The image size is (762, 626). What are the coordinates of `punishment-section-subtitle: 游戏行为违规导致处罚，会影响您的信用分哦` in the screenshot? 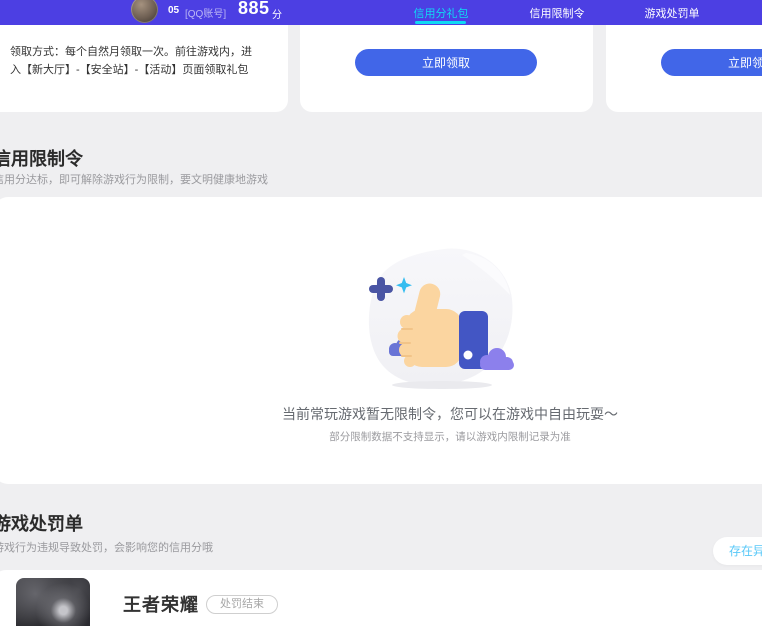 It's located at (106, 548).